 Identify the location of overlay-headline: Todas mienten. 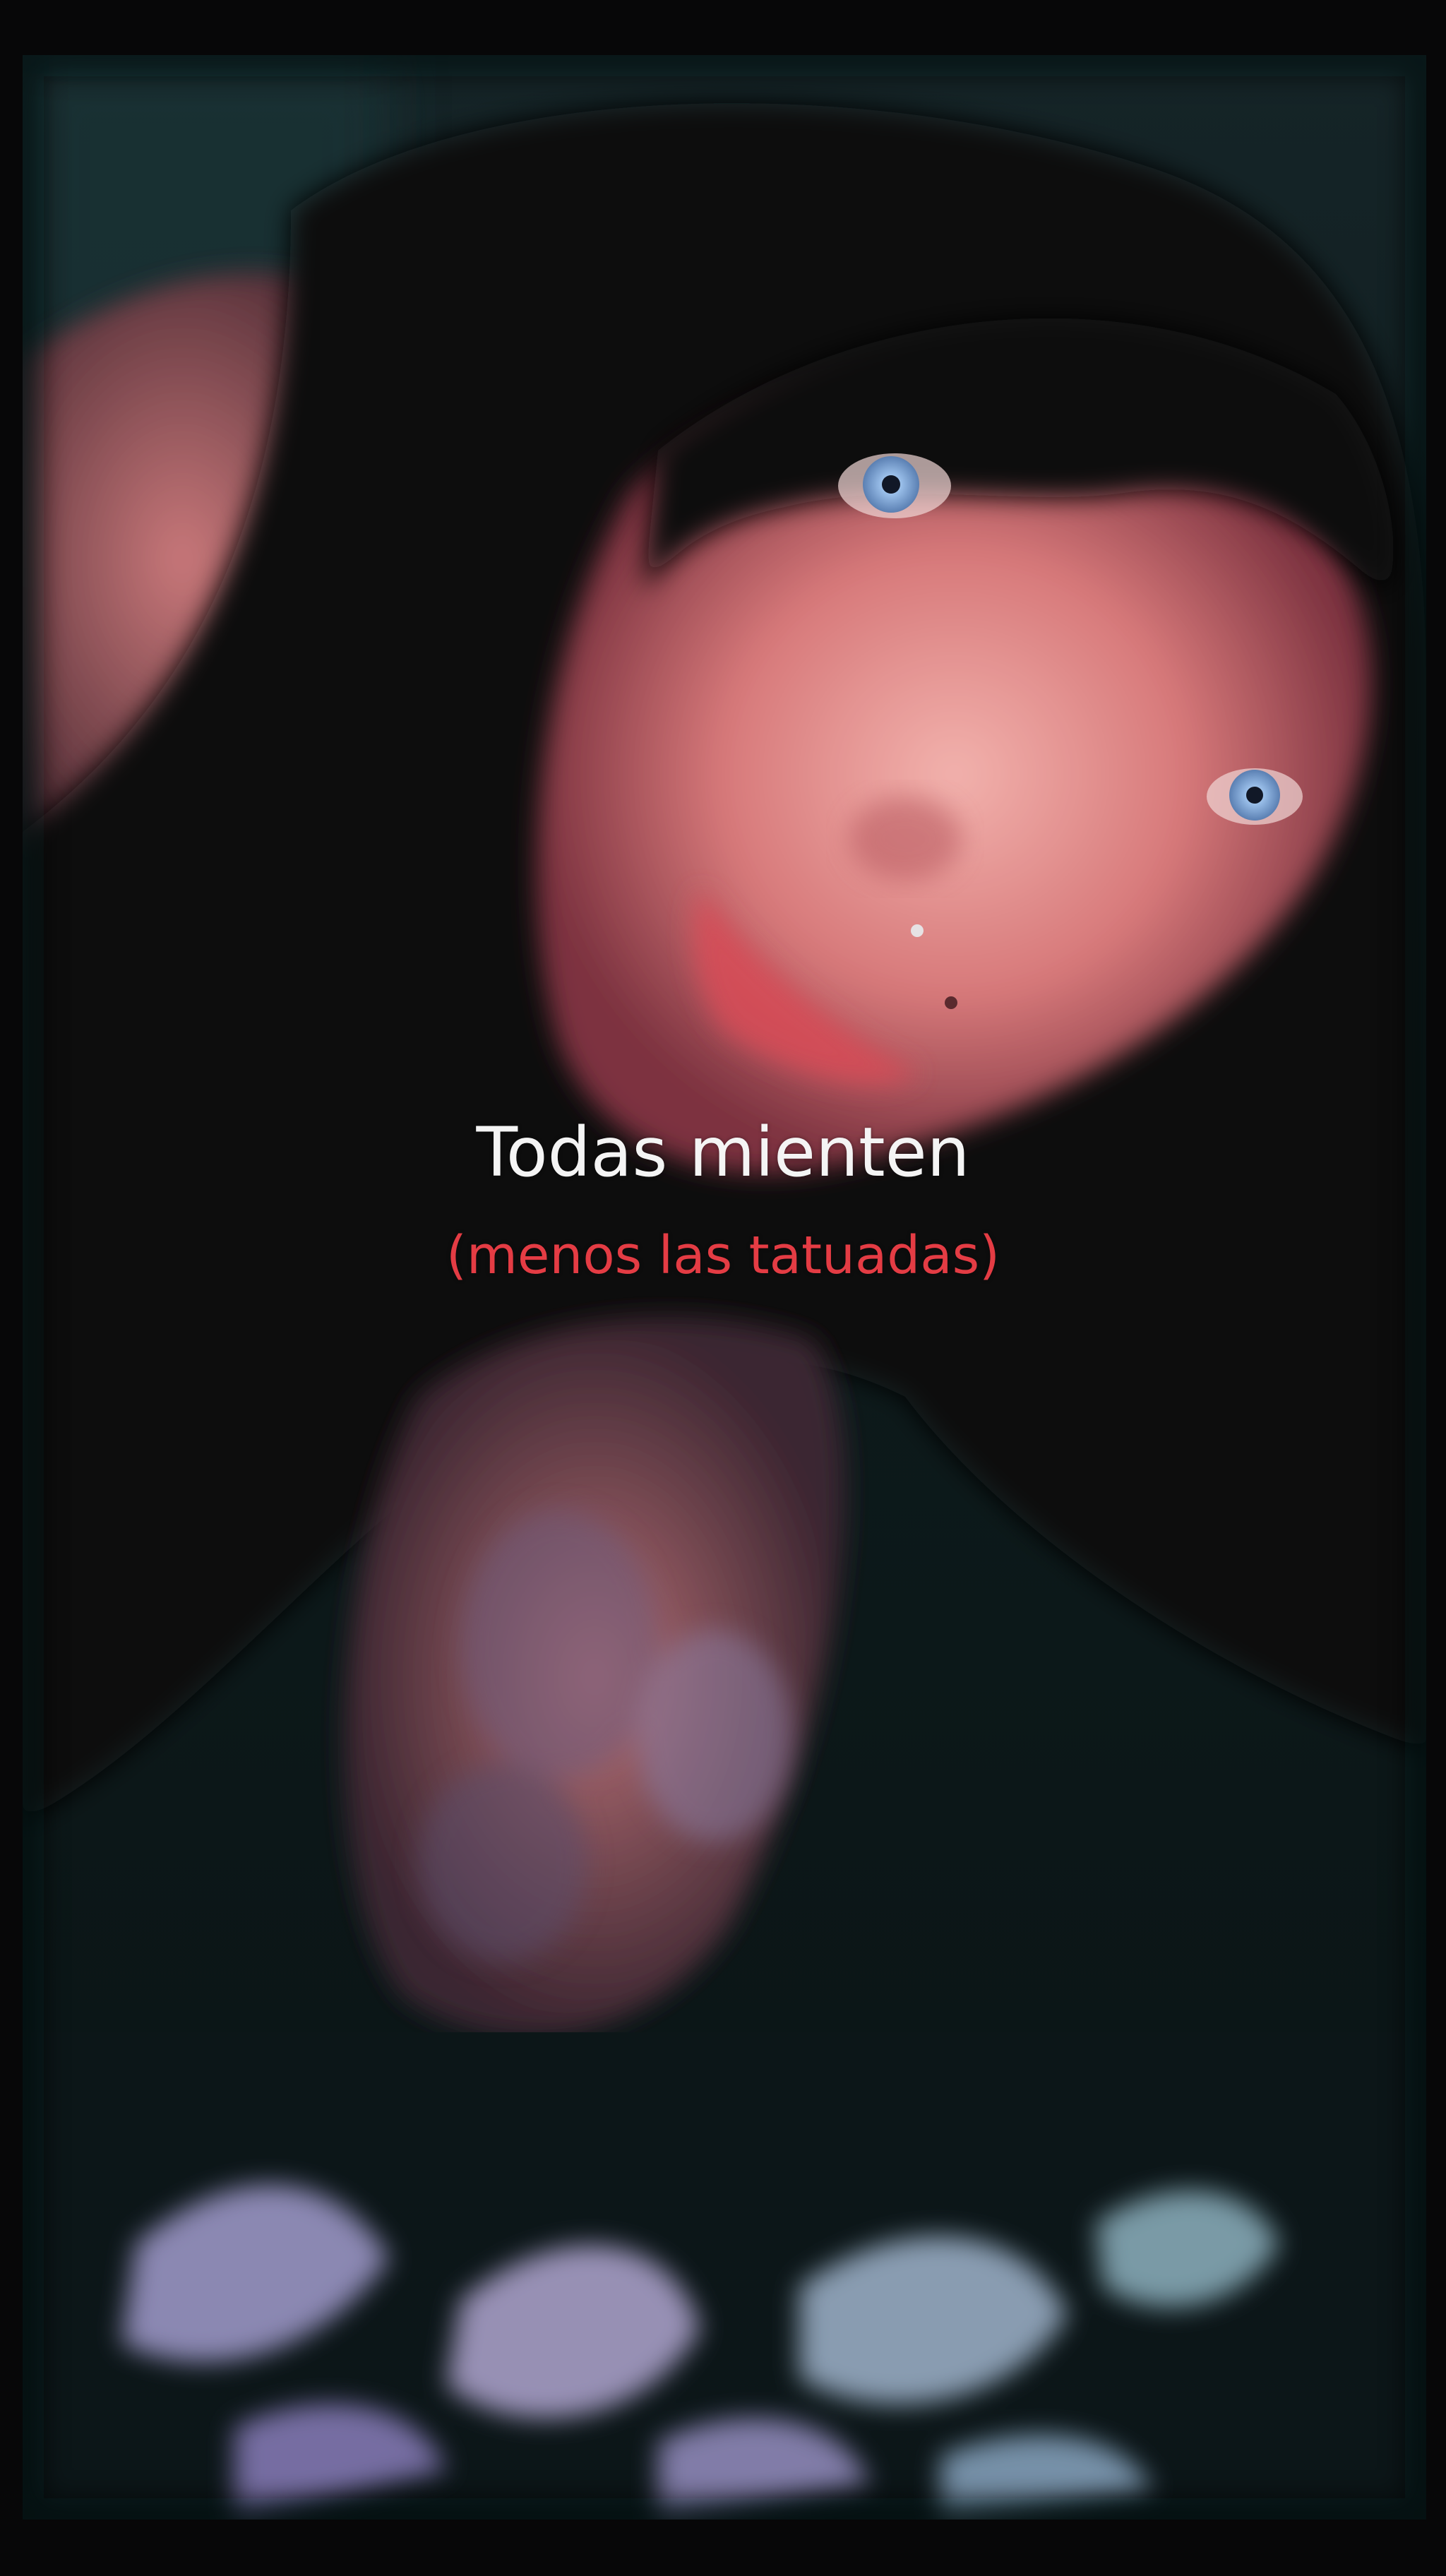
(723, 1152).